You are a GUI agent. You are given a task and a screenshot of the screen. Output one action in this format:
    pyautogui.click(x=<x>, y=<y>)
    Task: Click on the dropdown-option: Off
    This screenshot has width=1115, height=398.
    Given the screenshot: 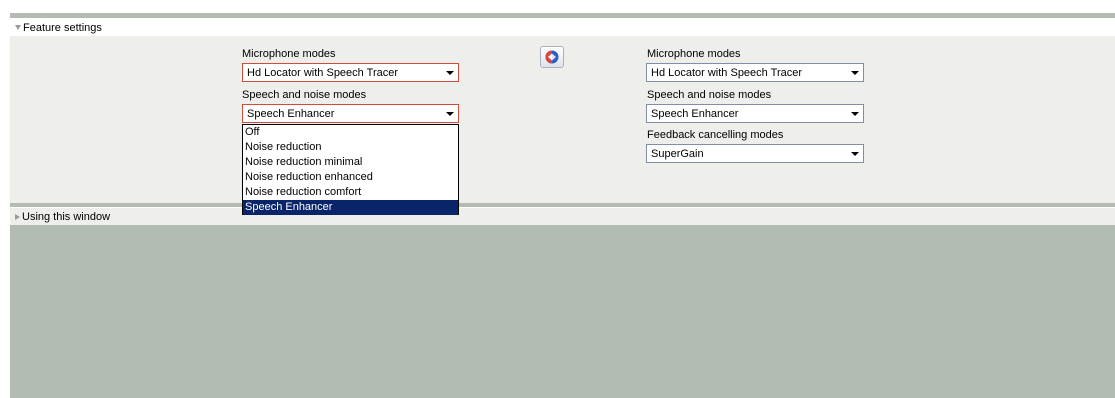 What is the action you would take?
    pyautogui.click(x=350, y=132)
    